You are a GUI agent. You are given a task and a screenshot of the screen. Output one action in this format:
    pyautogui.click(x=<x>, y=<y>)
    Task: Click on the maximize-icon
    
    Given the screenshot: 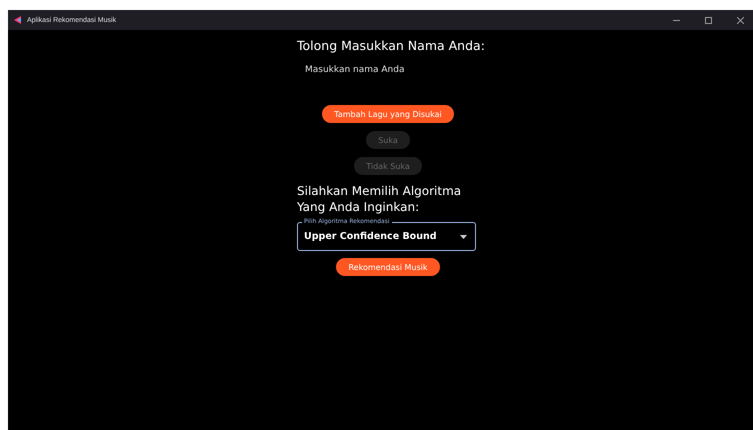 What is the action you would take?
    pyautogui.click(x=708, y=20)
    